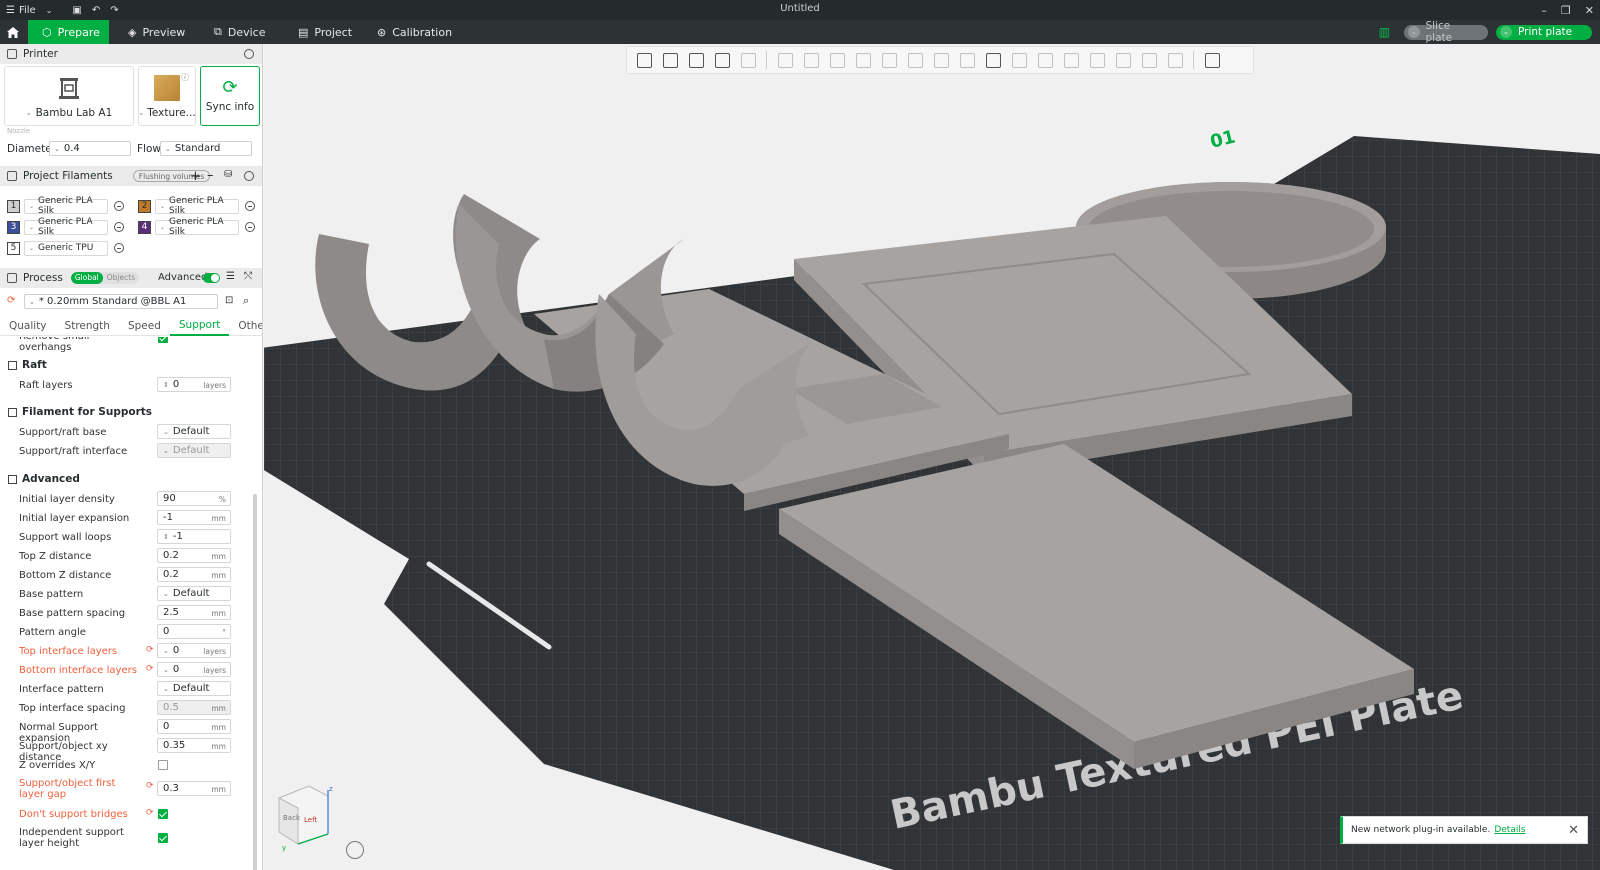 The width and height of the screenshot is (1600, 870). Describe the element at coordinates (993, 60) in the screenshot. I see `text-icon` at that location.